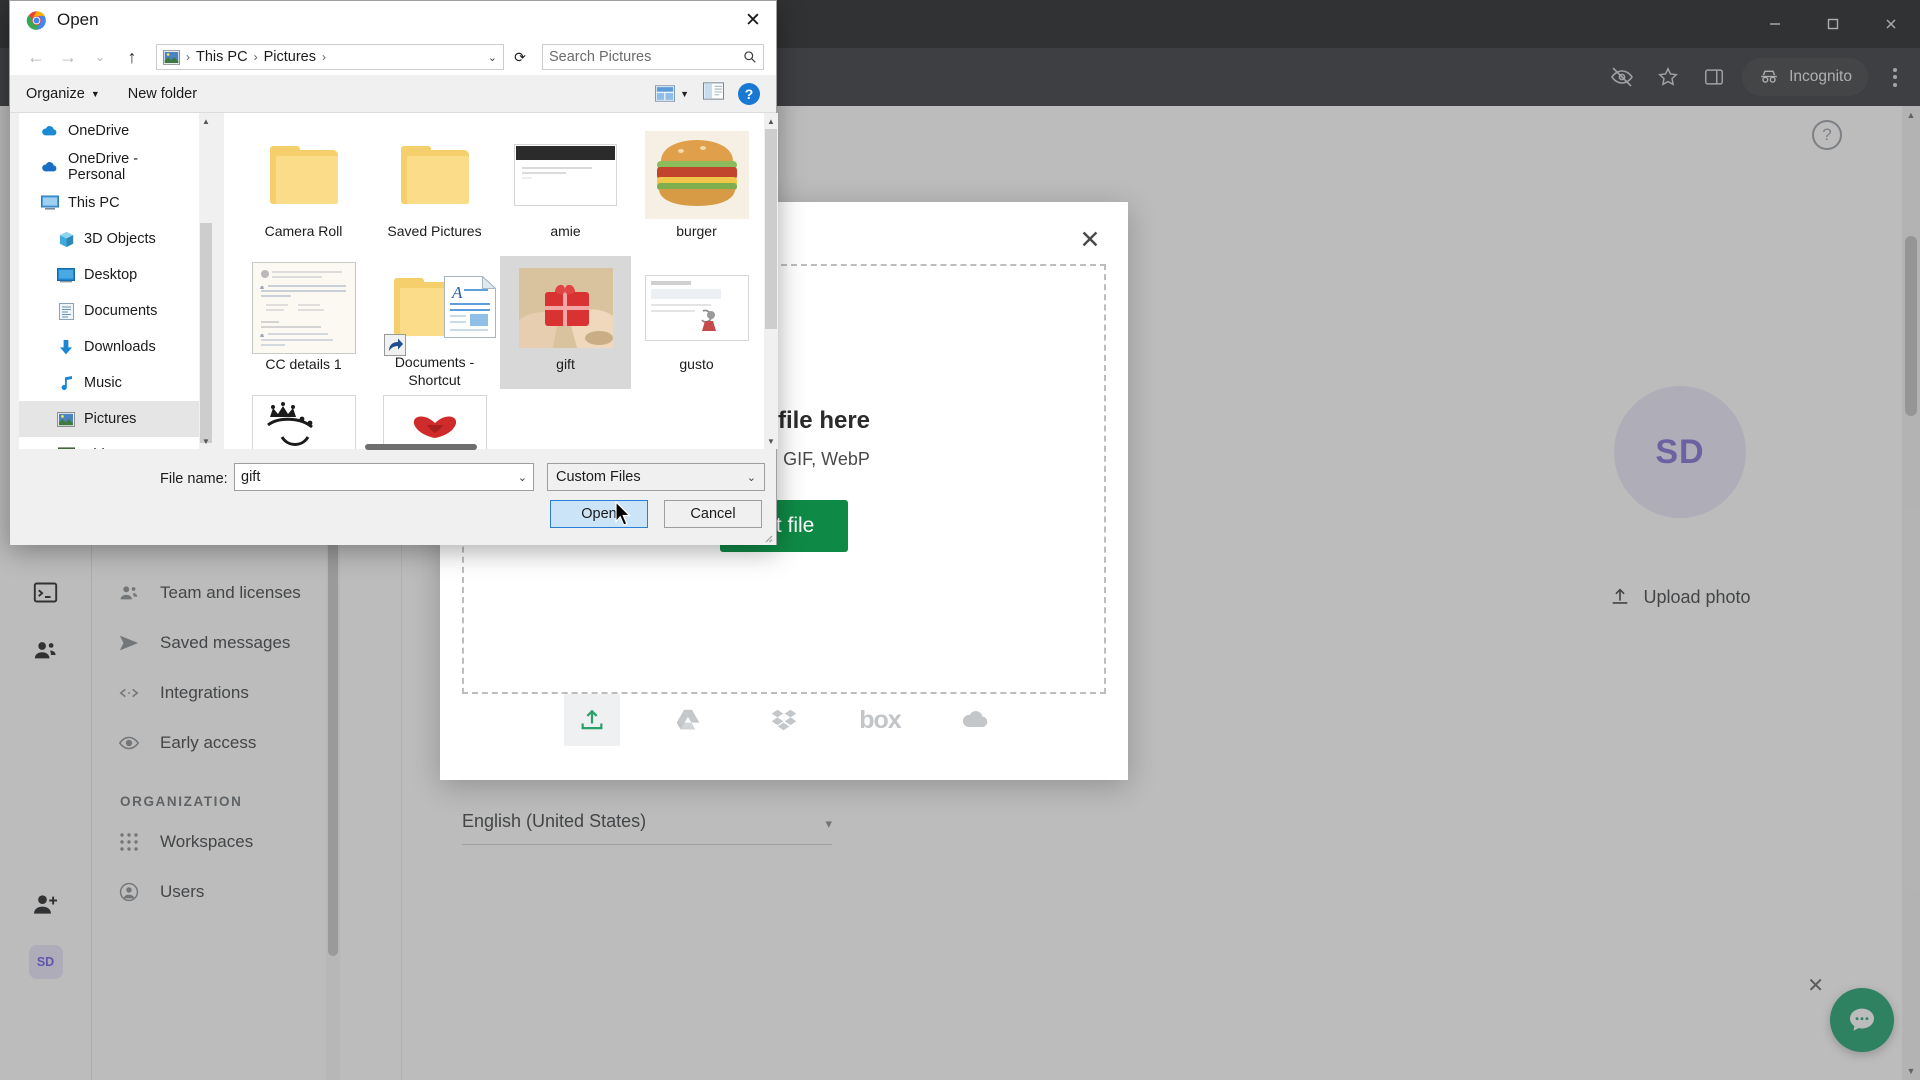 This screenshot has height=1080, width=1920. What do you see at coordinates (653, 57) in the screenshot?
I see `search-input: Search Pictures` at bounding box center [653, 57].